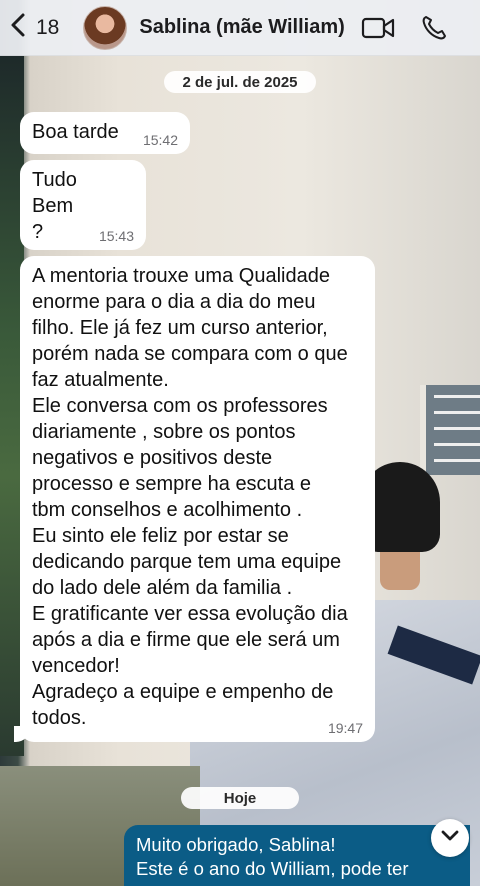 Image resolution: width=480 pixels, height=886 pixels. Describe the element at coordinates (240, 82) in the screenshot. I see `date-divider: 2 de jul. de 2025` at that location.